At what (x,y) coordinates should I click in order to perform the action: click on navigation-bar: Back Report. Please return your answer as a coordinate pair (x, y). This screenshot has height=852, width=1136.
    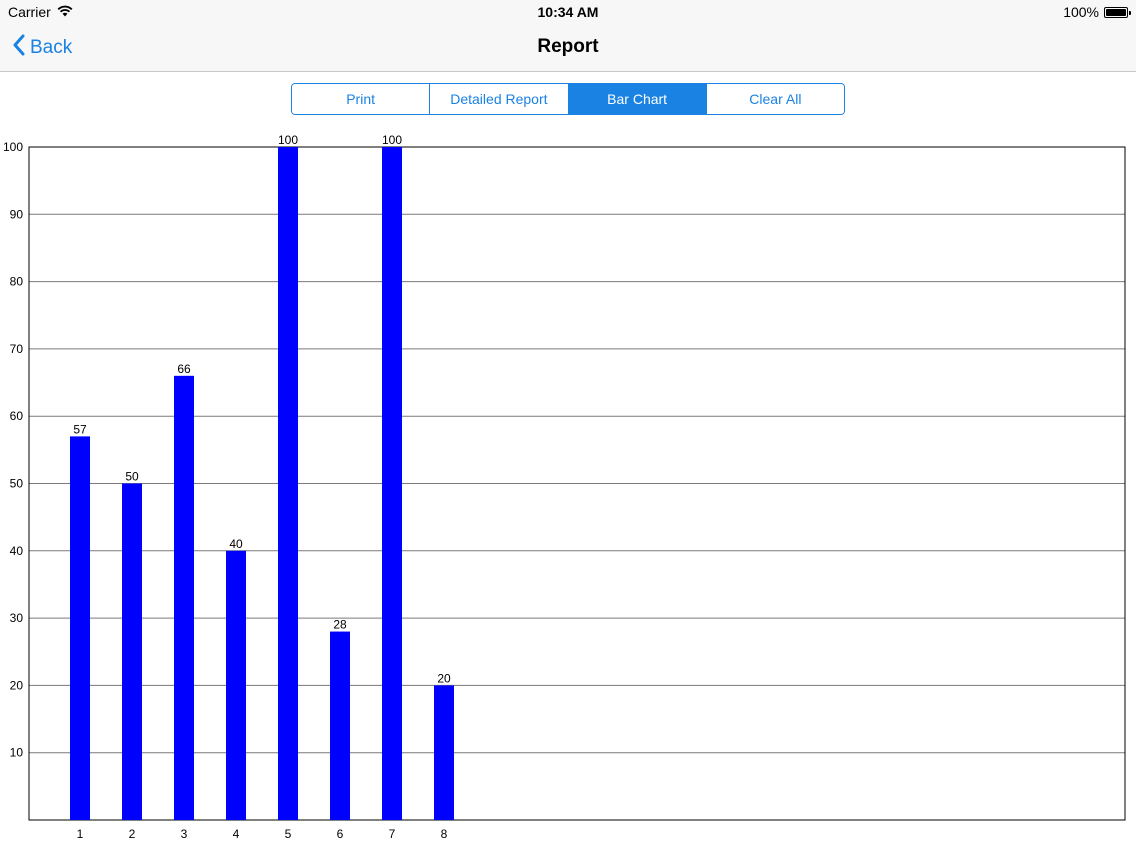
    Looking at the image, I should click on (568, 48).